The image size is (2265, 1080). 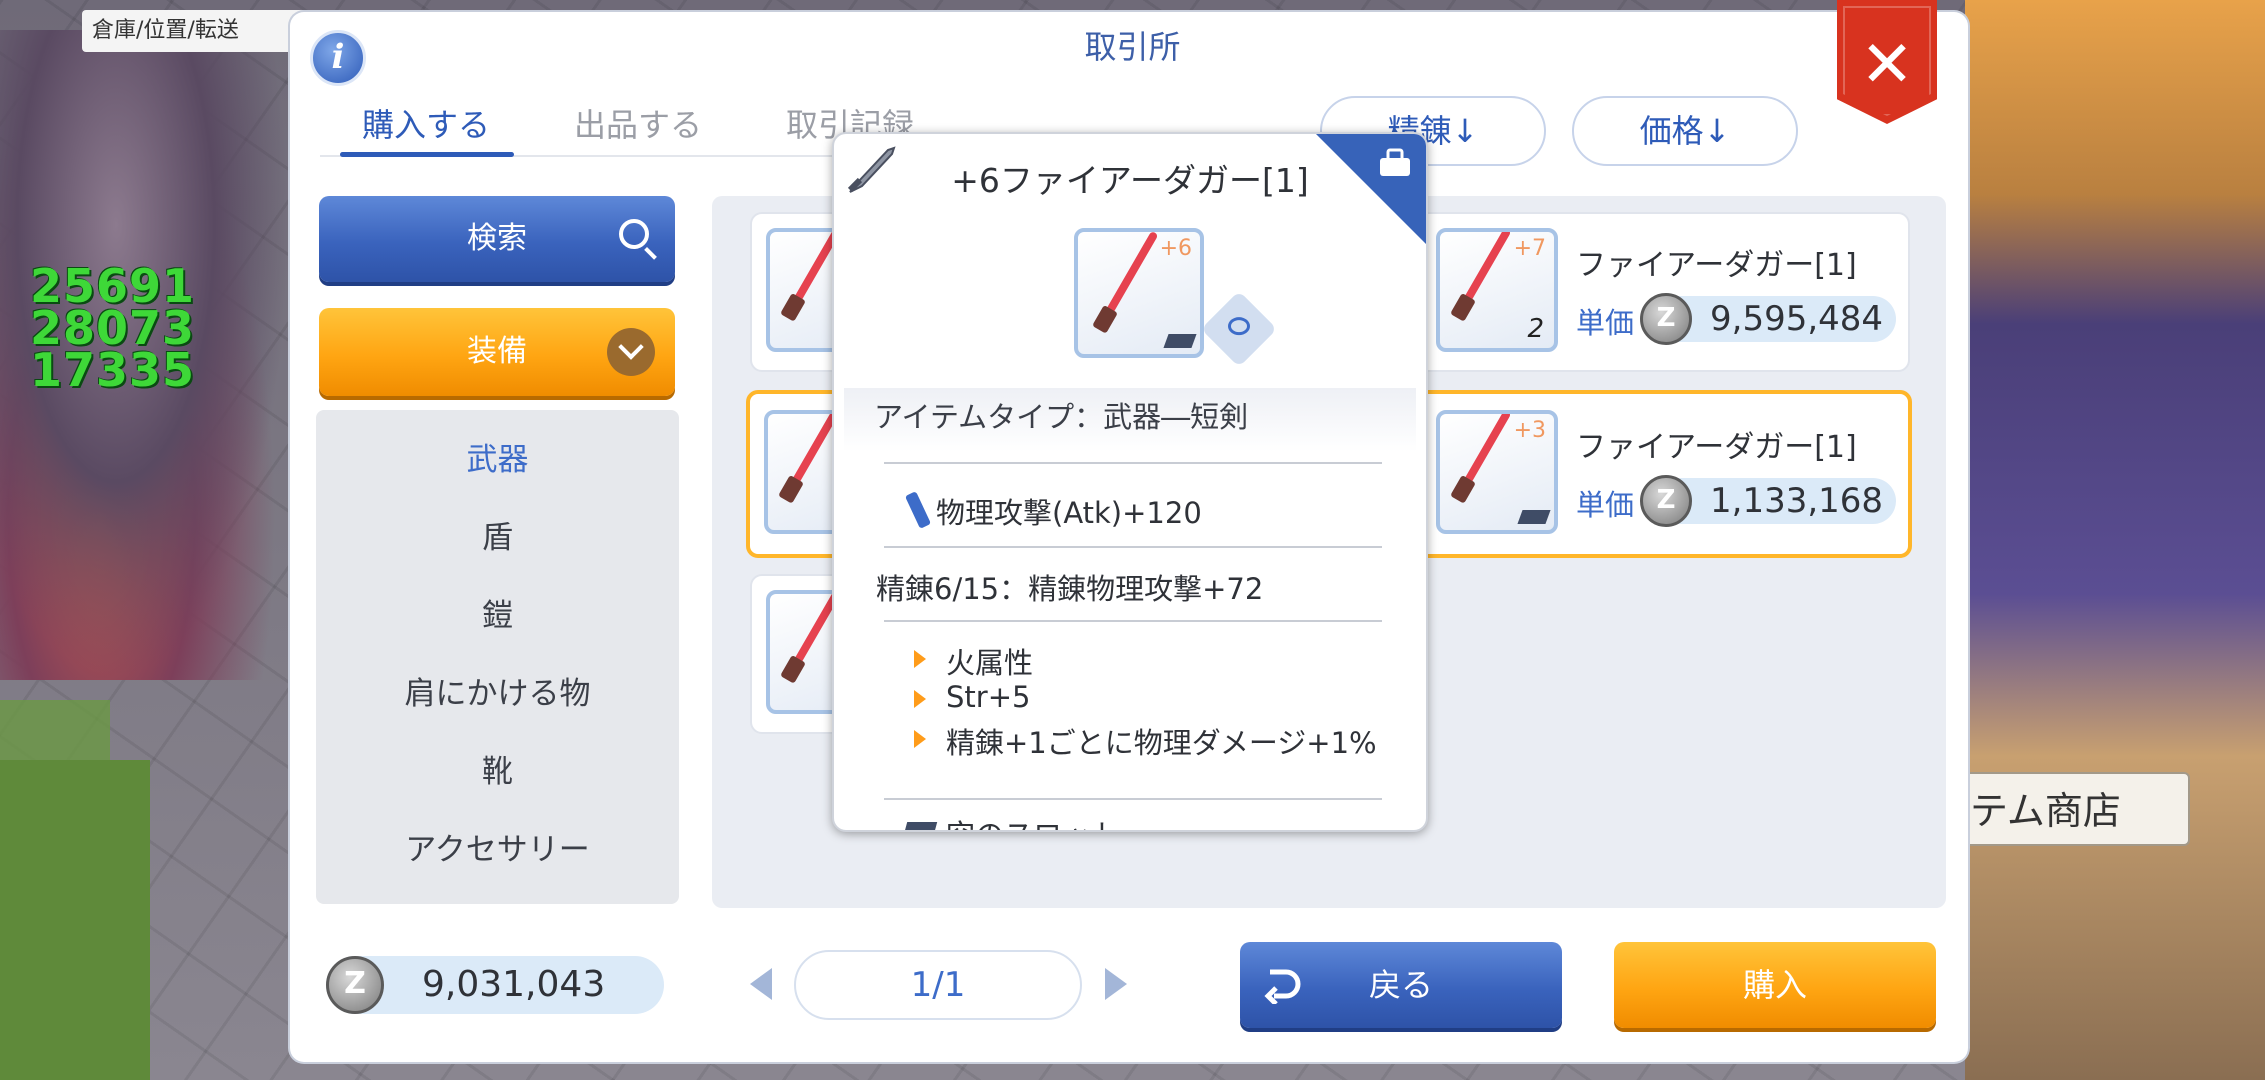 What do you see at coordinates (497, 690) in the screenshot?
I see `subcategory-garment: 肩にかける物` at bounding box center [497, 690].